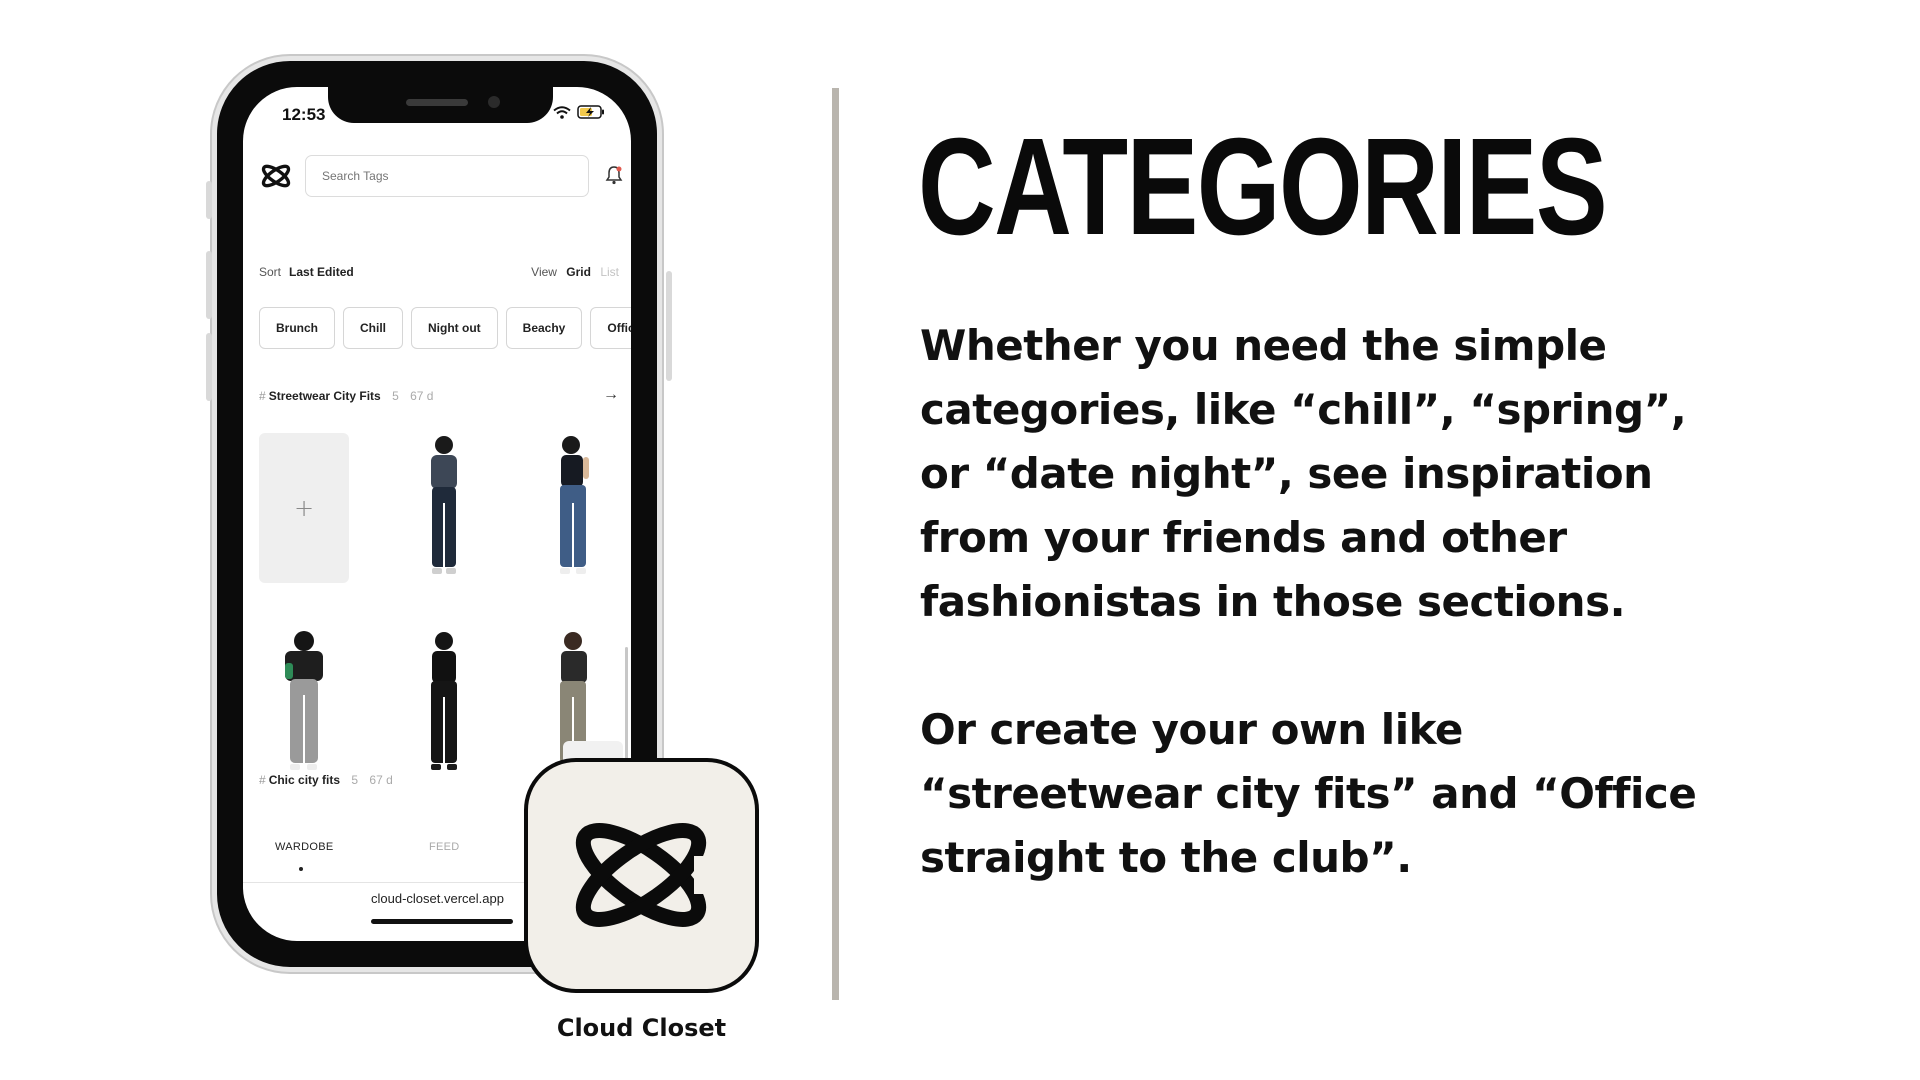 This screenshot has height=1080, width=1920. What do you see at coordinates (562, 112) in the screenshot?
I see `wifi-icon` at bounding box center [562, 112].